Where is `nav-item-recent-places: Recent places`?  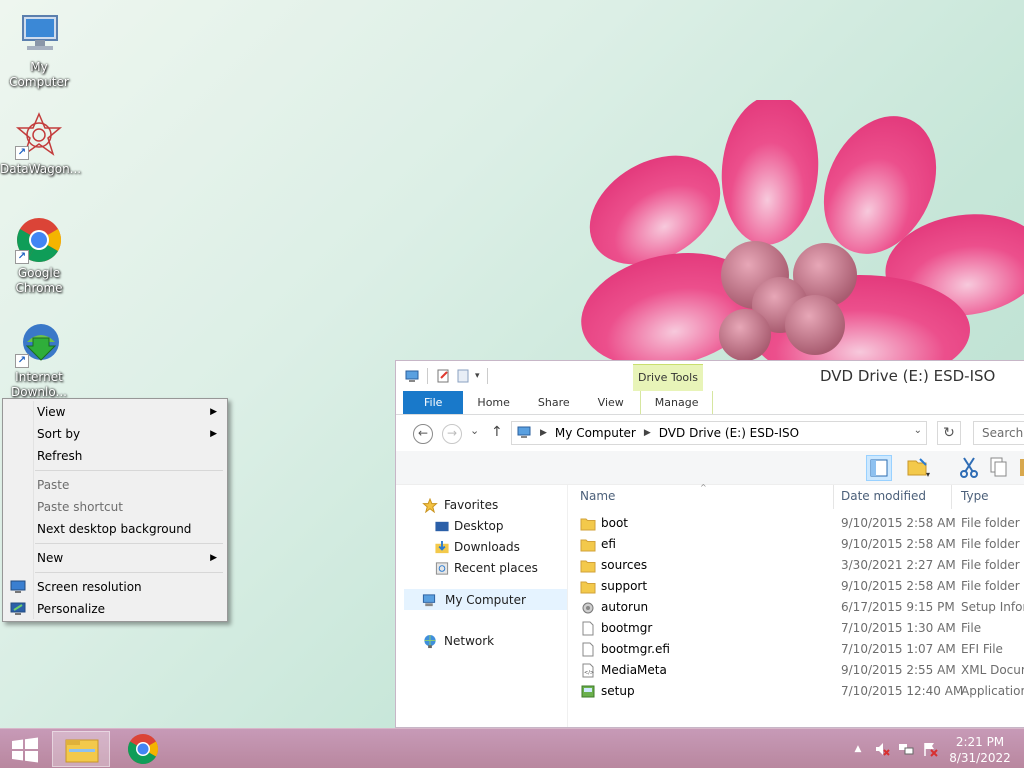 nav-item-recent-places: Recent places is located at coordinates (481, 568).